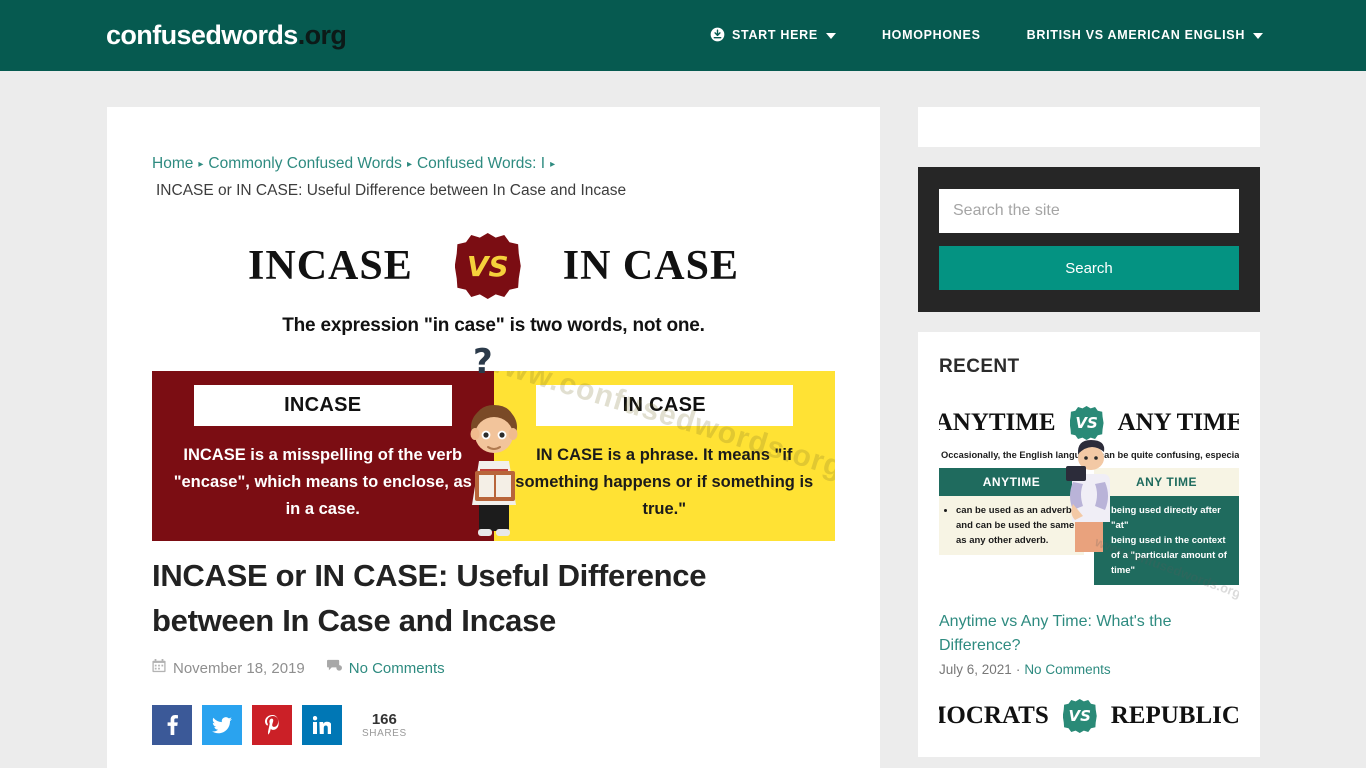 The height and width of the screenshot is (768, 1366). Describe the element at coordinates (322, 35) in the screenshot. I see `logo-tld-text: .org` at that location.